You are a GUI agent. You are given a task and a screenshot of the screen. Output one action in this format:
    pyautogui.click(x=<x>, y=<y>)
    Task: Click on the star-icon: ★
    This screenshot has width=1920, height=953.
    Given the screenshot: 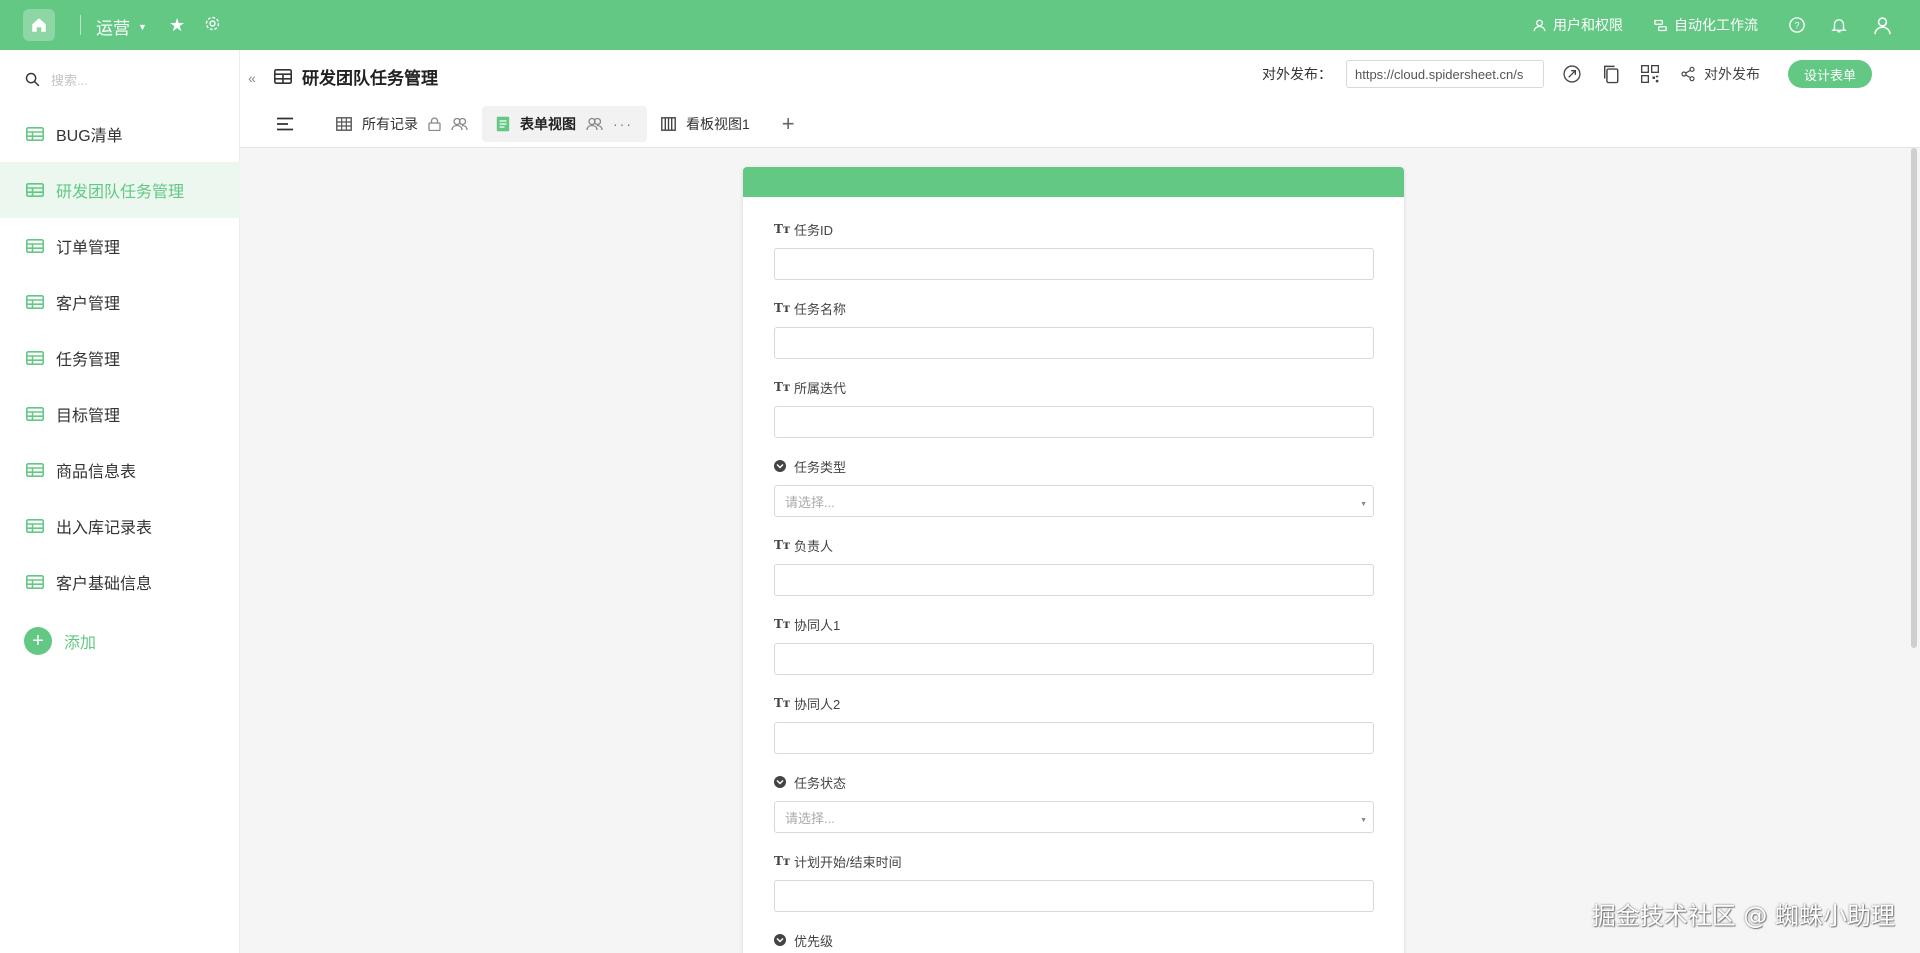 What is the action you would take?
    pyautogui.click(x=177, y=25)
    